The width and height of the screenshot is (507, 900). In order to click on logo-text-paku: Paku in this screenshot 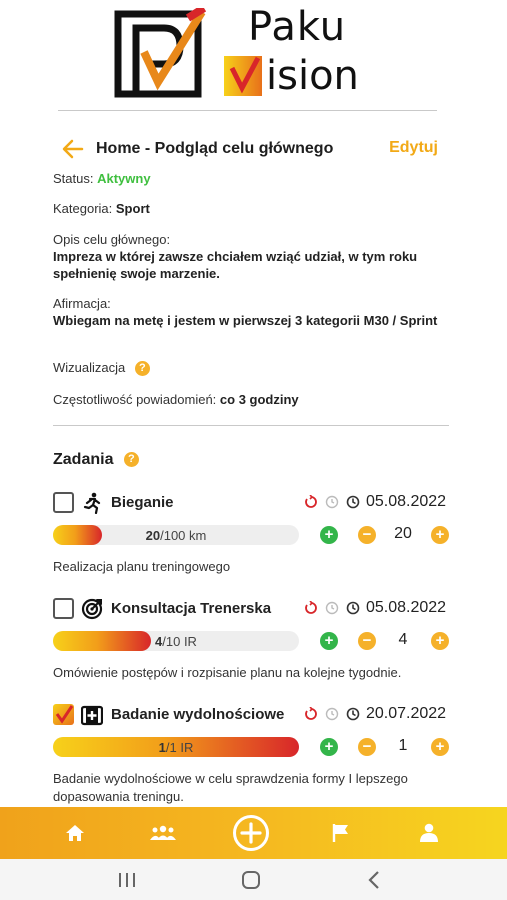, I will do `click(297, 27)`.